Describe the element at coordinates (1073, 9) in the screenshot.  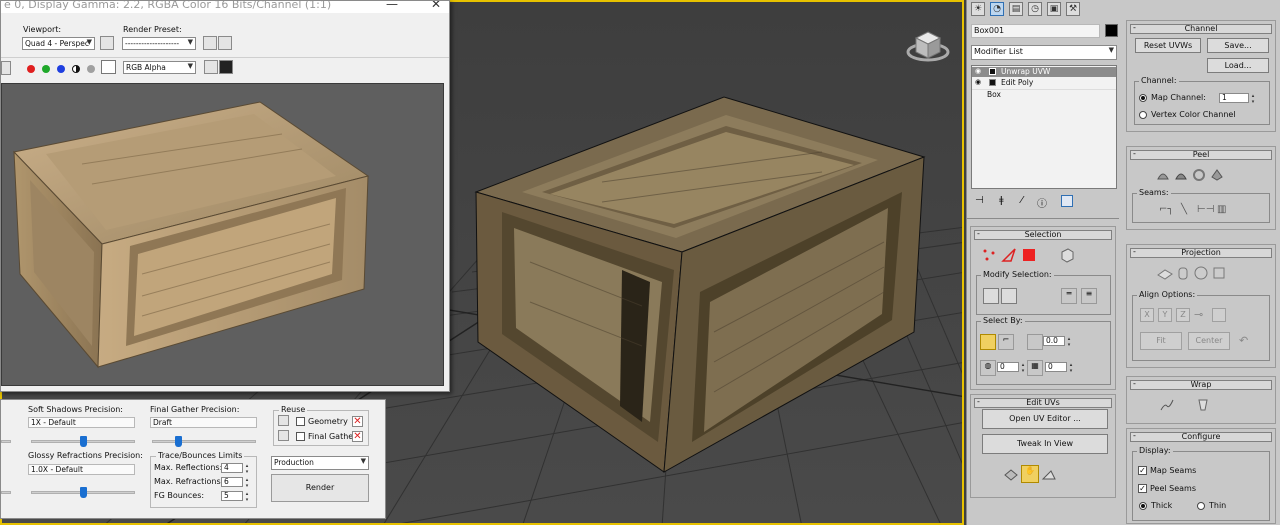
I see `utilities-tab-icon: ⚒` at that location.